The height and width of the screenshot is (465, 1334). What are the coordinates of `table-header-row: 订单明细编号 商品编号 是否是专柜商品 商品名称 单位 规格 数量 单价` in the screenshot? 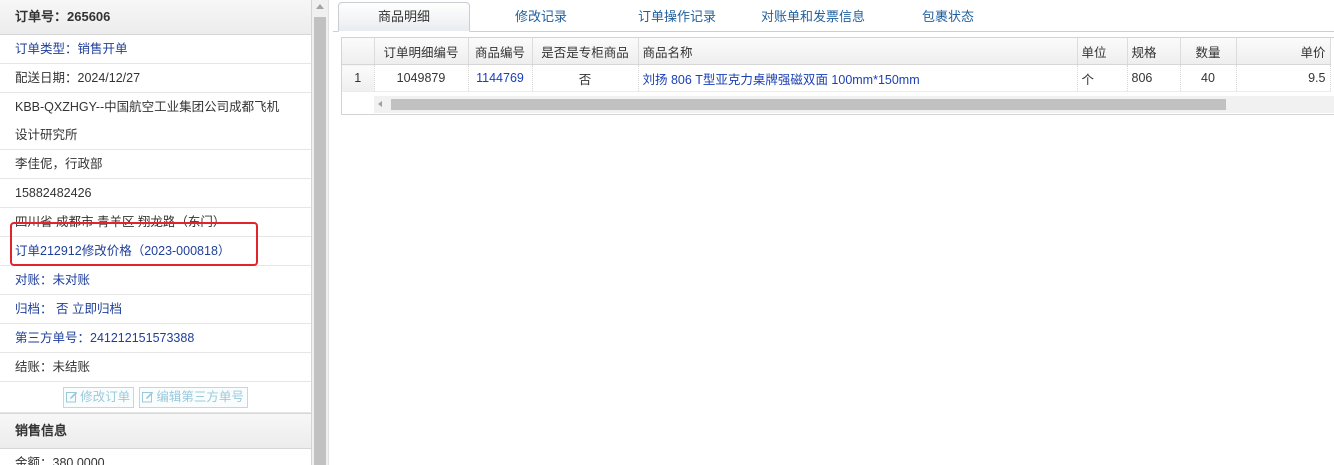 It's located at (836, 51).